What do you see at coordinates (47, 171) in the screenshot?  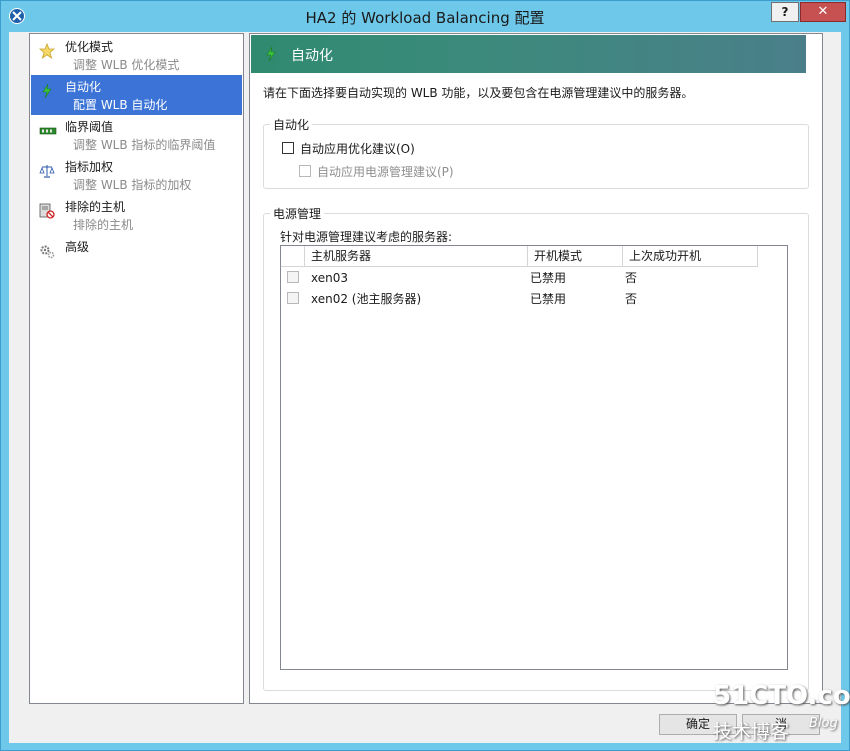 I see `scale-icon` at bounding box center [47, 171].